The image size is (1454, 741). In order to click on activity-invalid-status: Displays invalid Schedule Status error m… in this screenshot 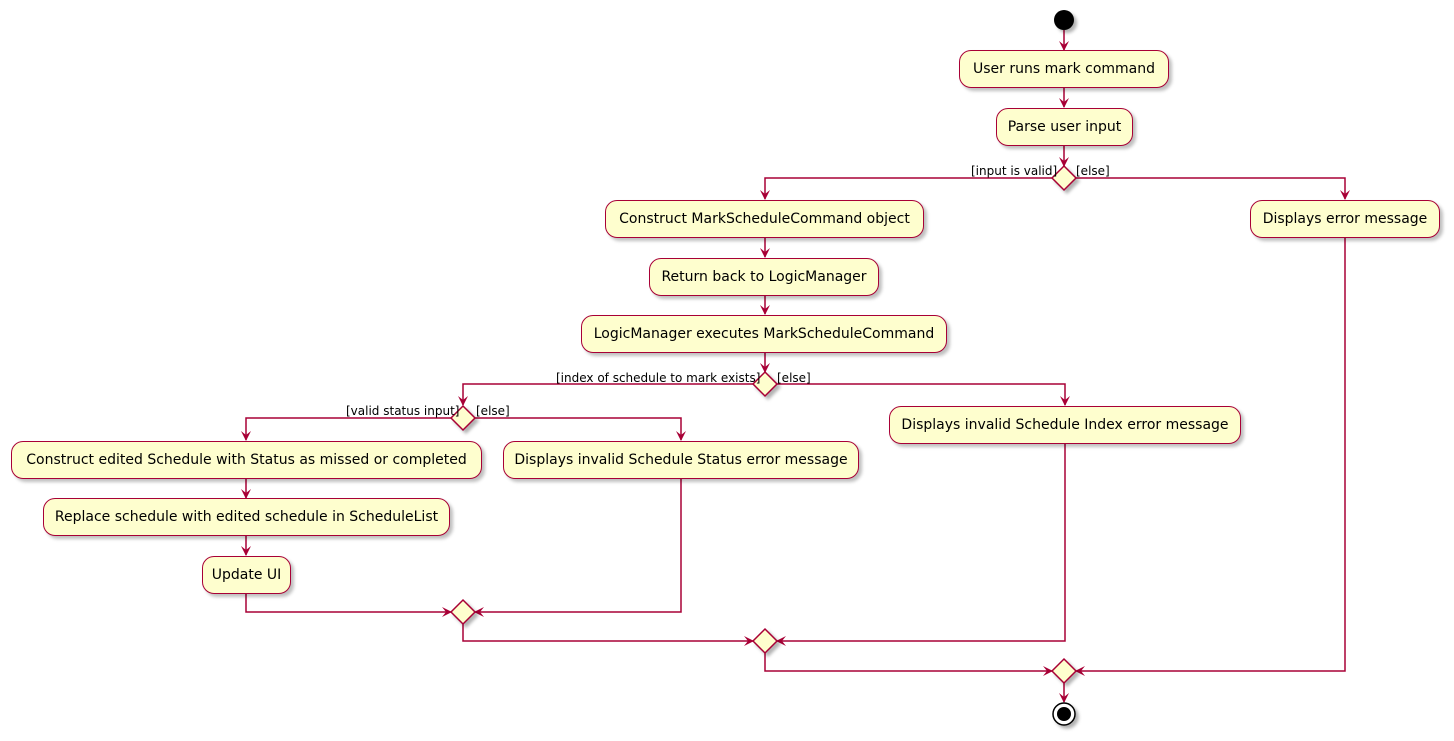, I will do `click(681, 460)`.